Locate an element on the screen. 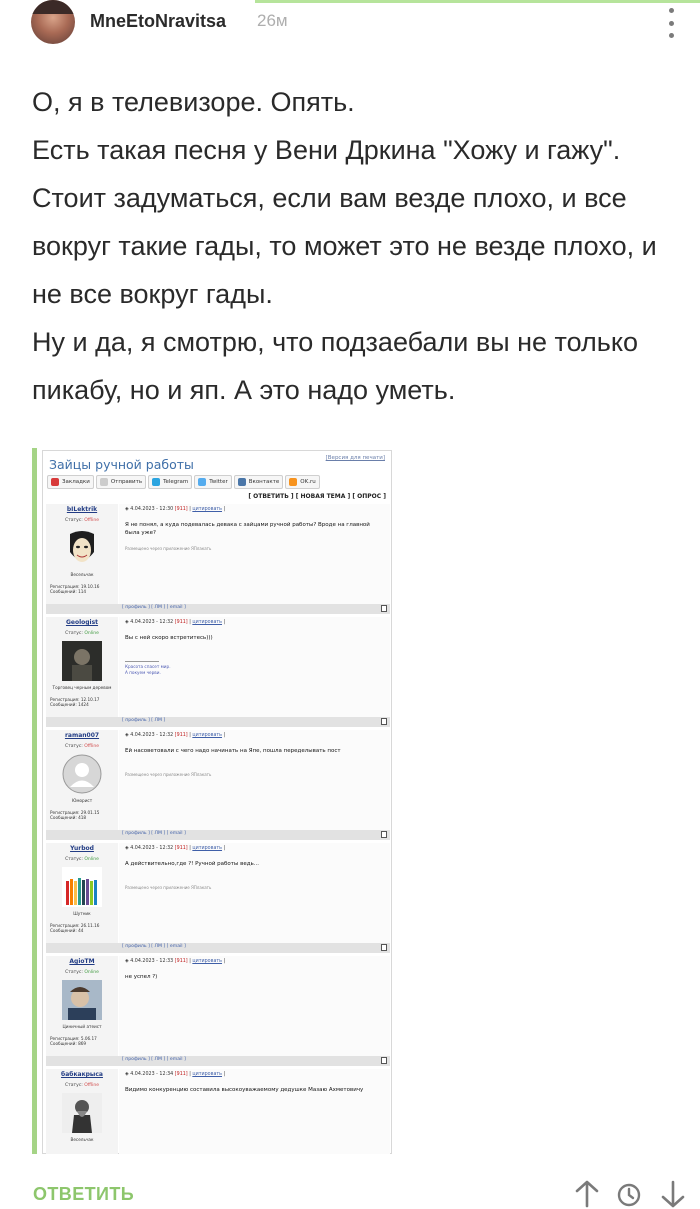  arrow-down-icon is located at coordinates (673, 1194).